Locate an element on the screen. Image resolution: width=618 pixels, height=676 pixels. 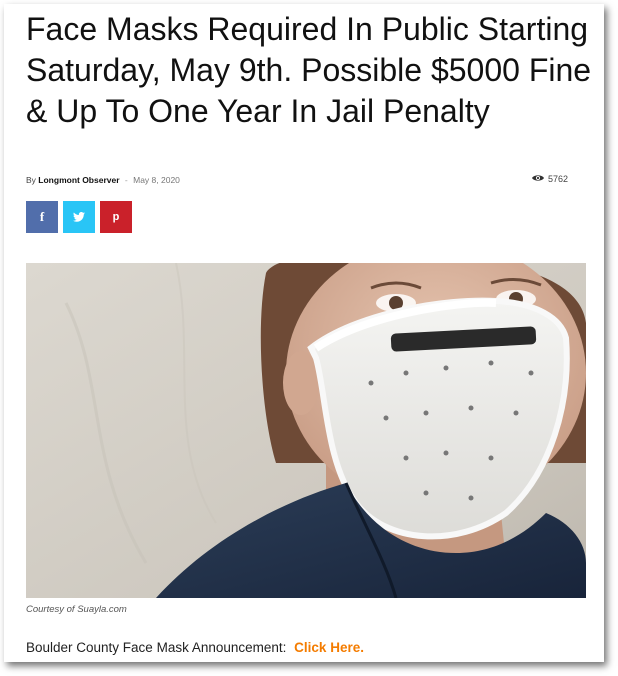
announcement-link: Click Here. is located at coordinates (329, 647).